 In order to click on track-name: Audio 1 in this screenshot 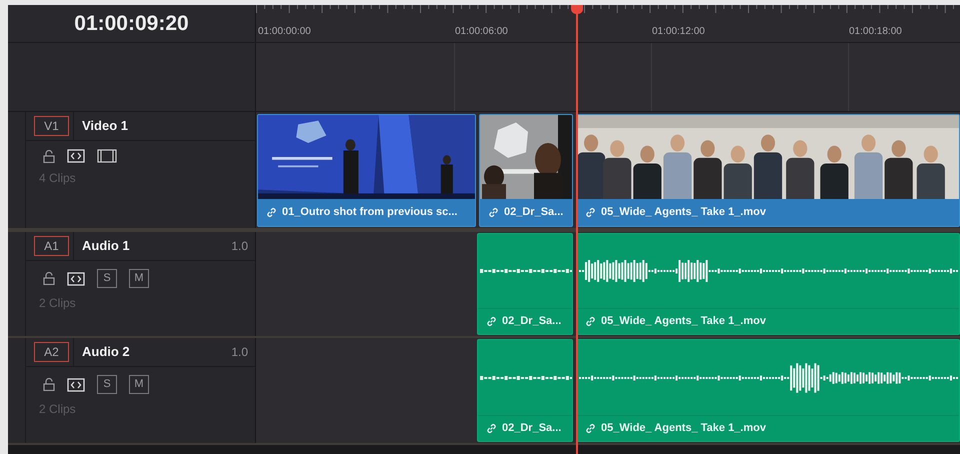, I will do `click(106, 246)`.